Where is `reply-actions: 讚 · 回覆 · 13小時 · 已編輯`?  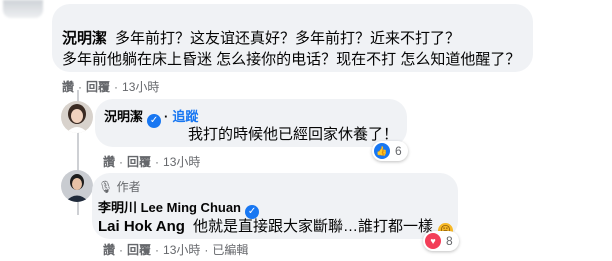
reply-actions: 讚 · 回覆 · 13小時 · 已編輯 is located at coordinates (176, 250).